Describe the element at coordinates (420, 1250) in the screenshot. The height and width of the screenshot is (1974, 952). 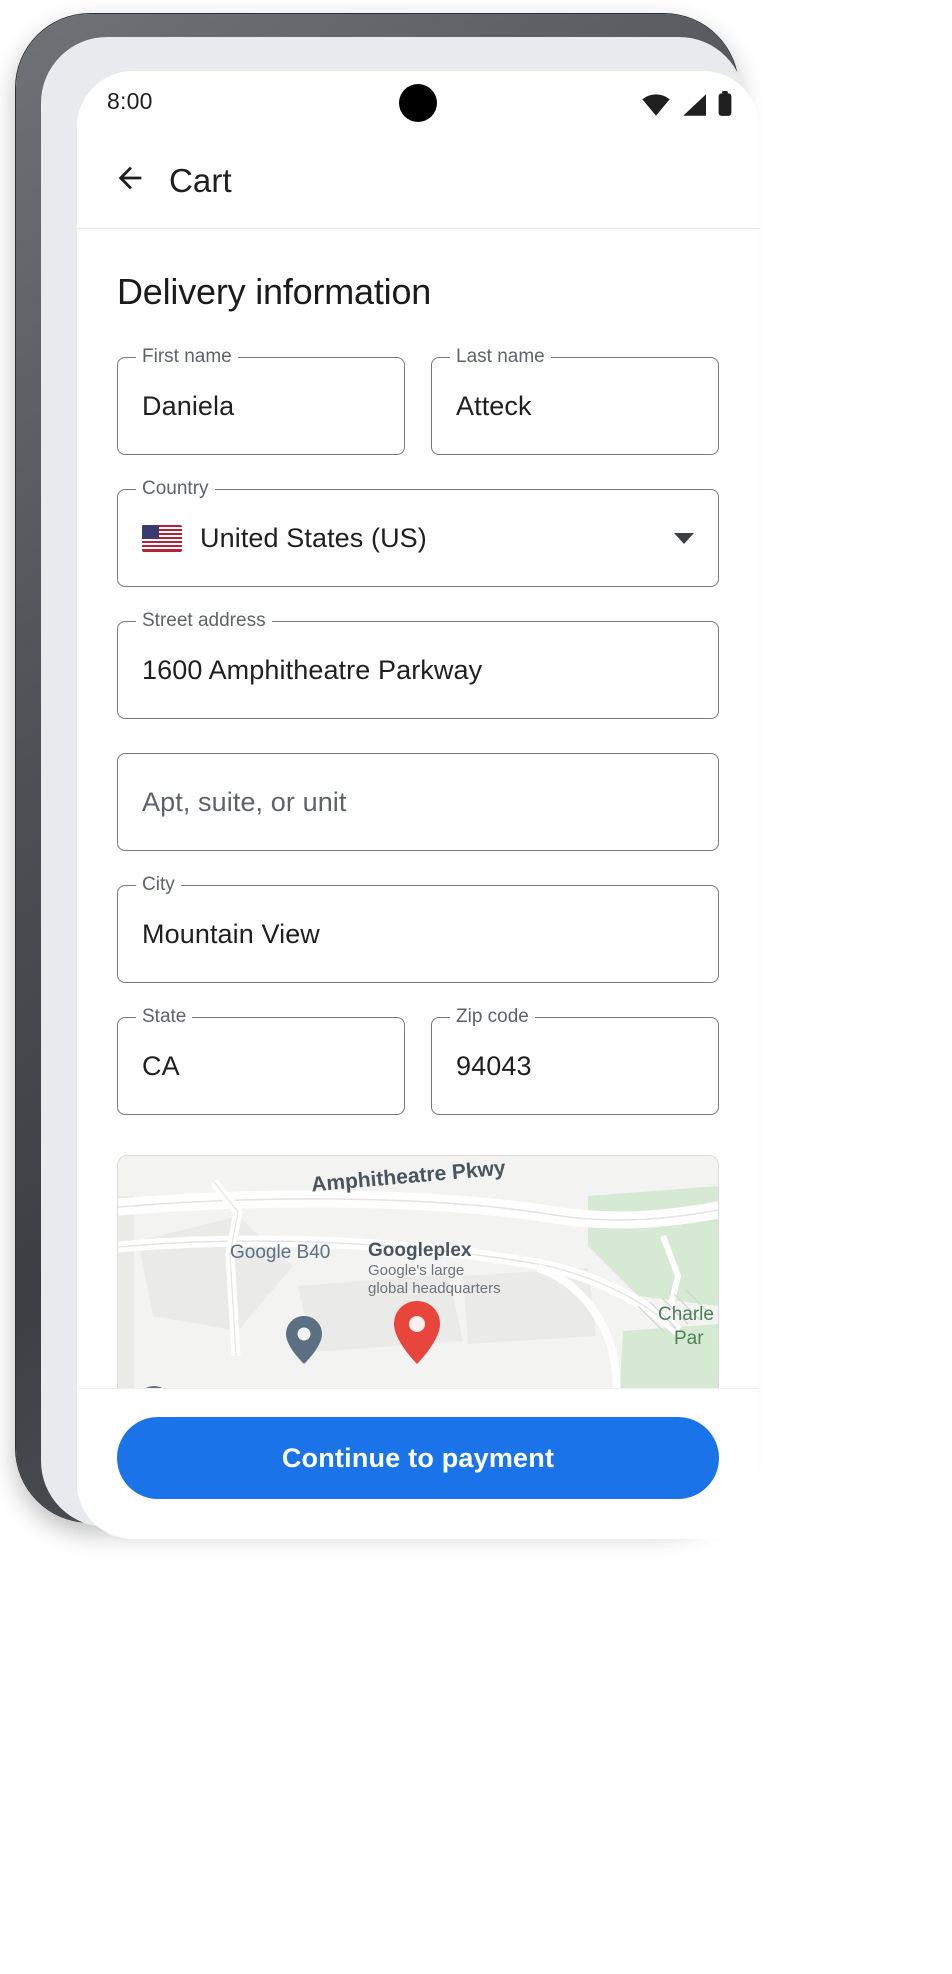
I see `map-poi-googleplex-label: Googleplex` at that location.